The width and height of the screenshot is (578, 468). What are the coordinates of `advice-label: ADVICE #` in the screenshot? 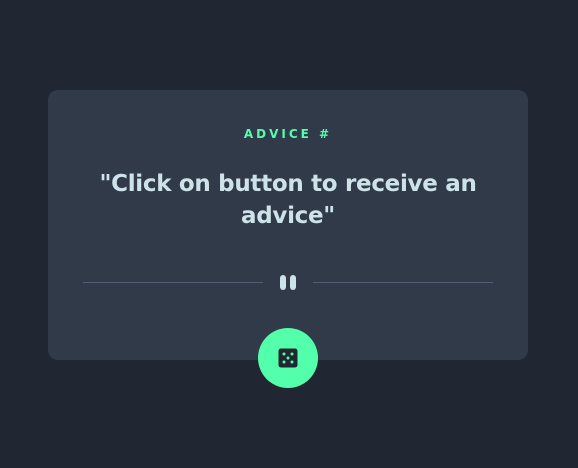 It's located at (288, 134).